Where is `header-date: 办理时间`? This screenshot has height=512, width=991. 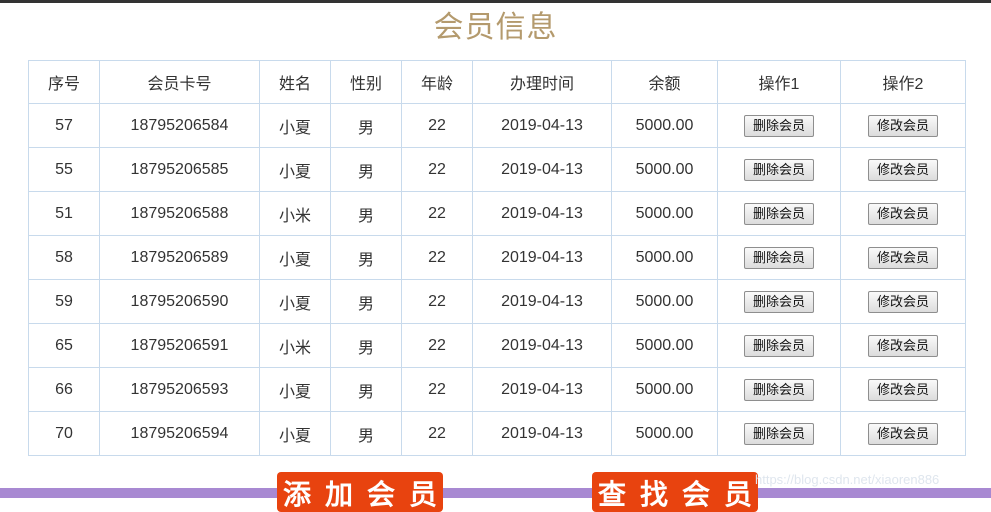
header-date: 办理时间 is located at coordinates (542, 82).